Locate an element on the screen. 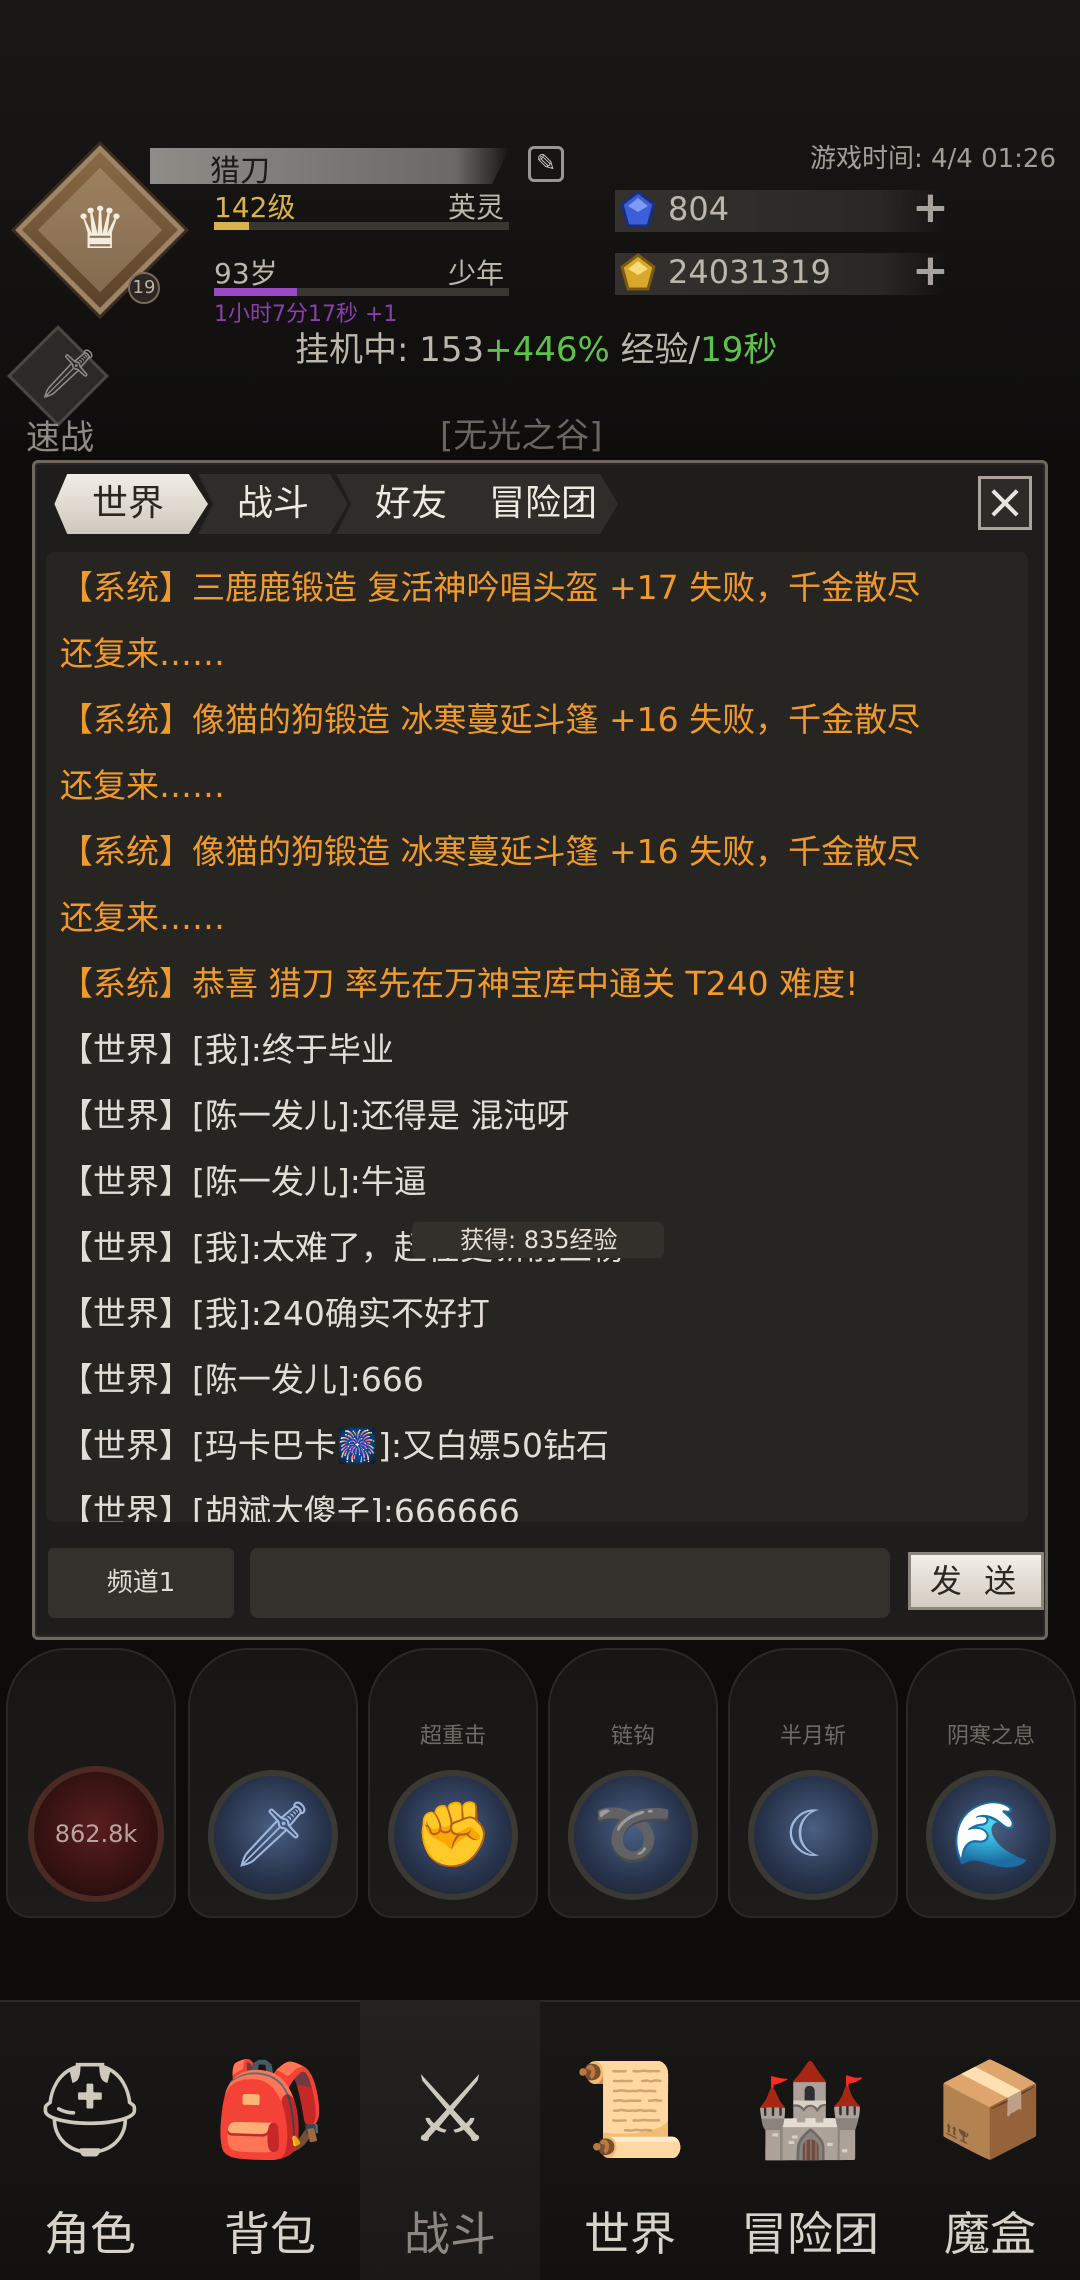 Image resolution: width=1080 pixels, height=2280 pixels. fist-skill-icon: ✊ is located at coordinates (453, 1835).